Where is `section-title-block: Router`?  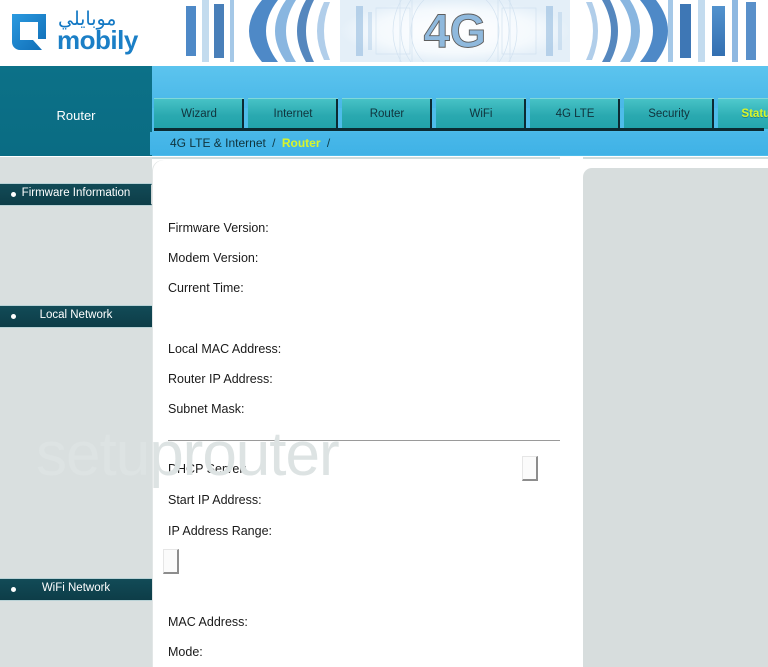
section-title-block: Router is located at coordinates (76, 111).